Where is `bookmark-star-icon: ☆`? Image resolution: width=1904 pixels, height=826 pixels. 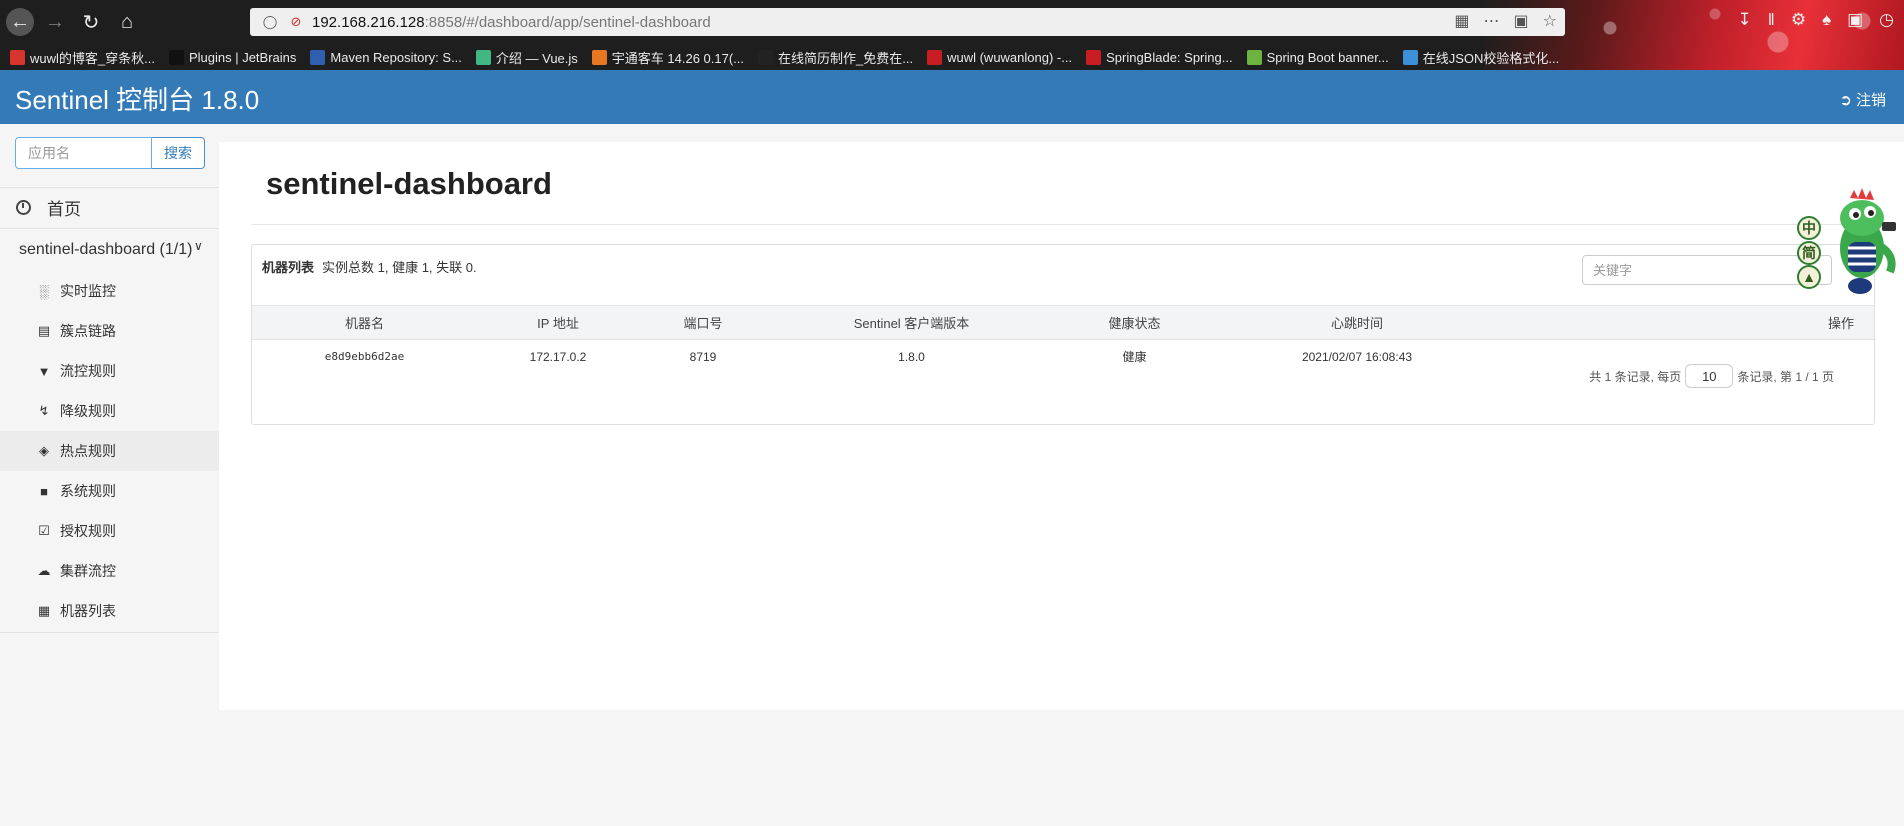
bookmark-star-icon: ☆ is located at coordinates (1550, 21).